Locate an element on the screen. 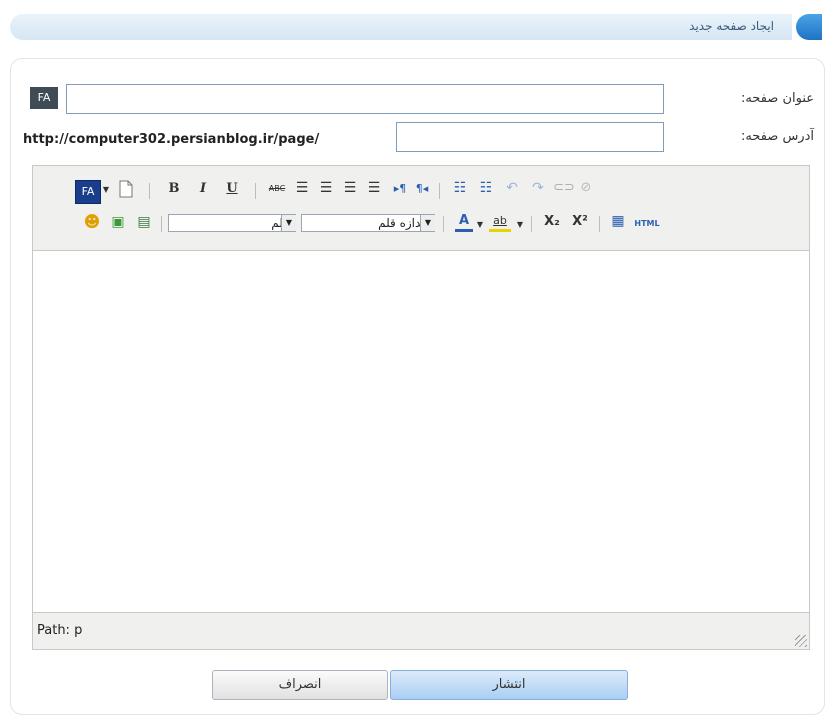 This screenshot has width=828, height=718. publish-button: انتشار is located at coordinates (509, 685).